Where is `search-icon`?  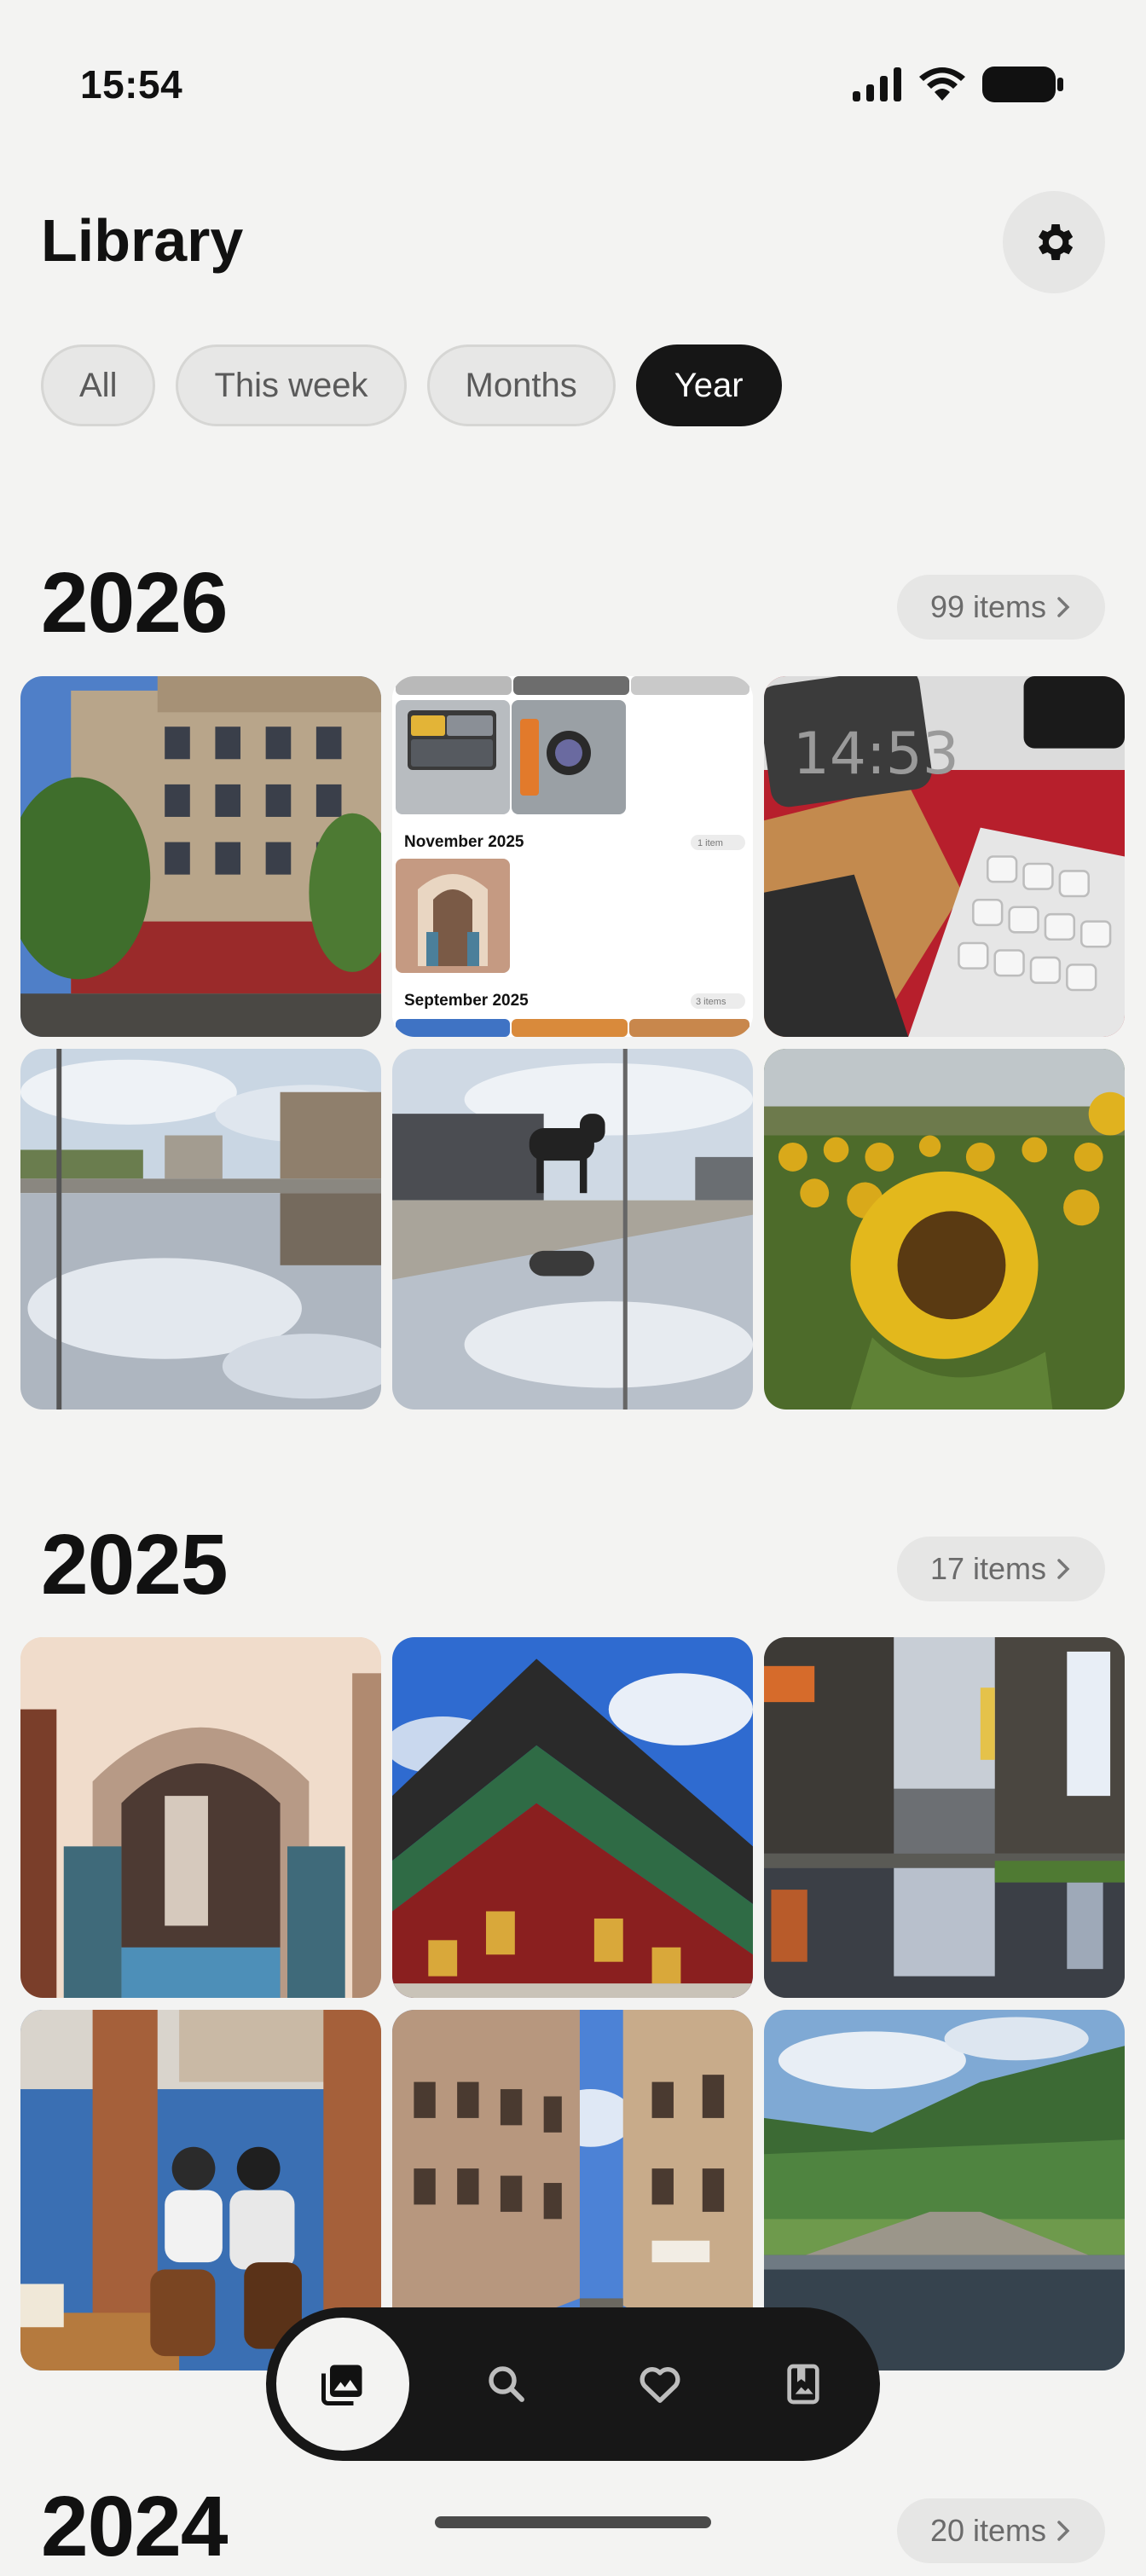
search-icon is located at coordinates (506, 2384).